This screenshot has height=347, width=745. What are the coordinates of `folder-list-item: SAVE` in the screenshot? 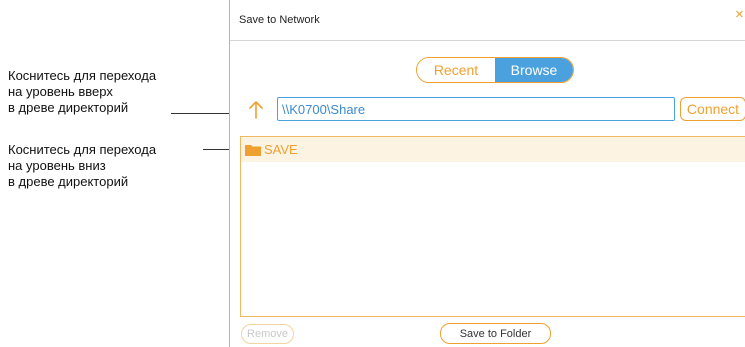 It's located at (493, 149).